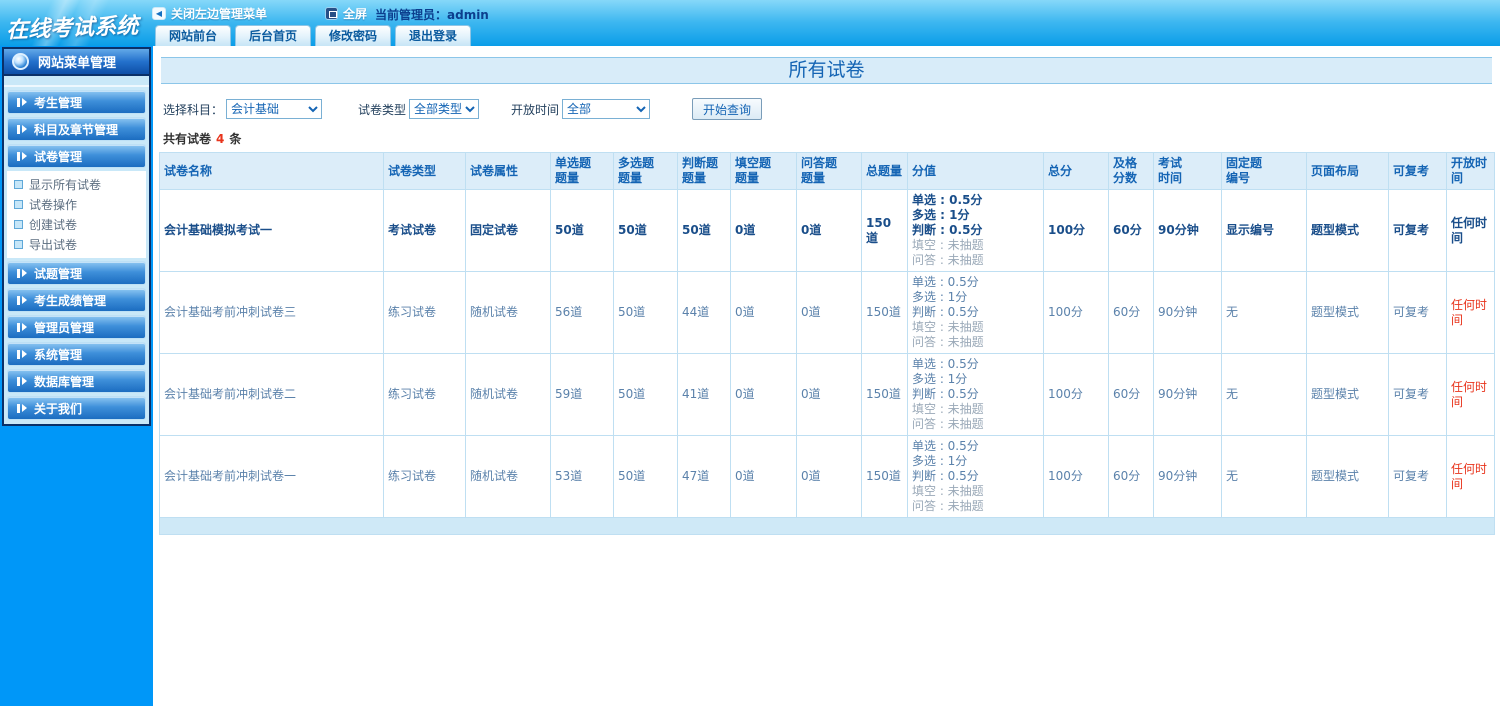 This screenshot has height=706, width=1500. What do you see at coordinates (1417, 476) in the screenshot?
I see `cell-retake: 可复考` at bounding box center [1417, 476].